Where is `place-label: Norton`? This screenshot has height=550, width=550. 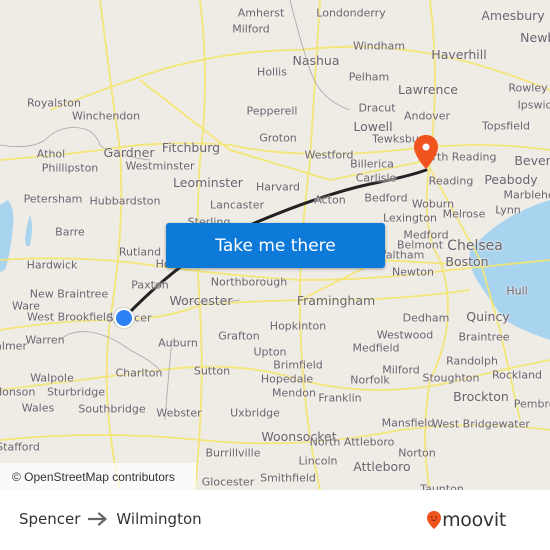
place-label: Norton is located at coordinates (417, 453).